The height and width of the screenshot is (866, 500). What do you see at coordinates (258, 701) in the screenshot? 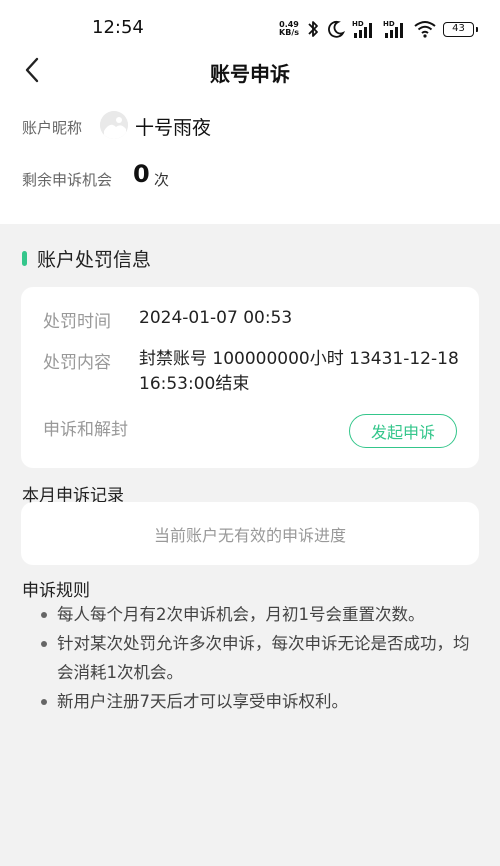
I see `rule-item: 新用户注册7天后才可以享受申诉权利。` at bounding box center [258, 701].